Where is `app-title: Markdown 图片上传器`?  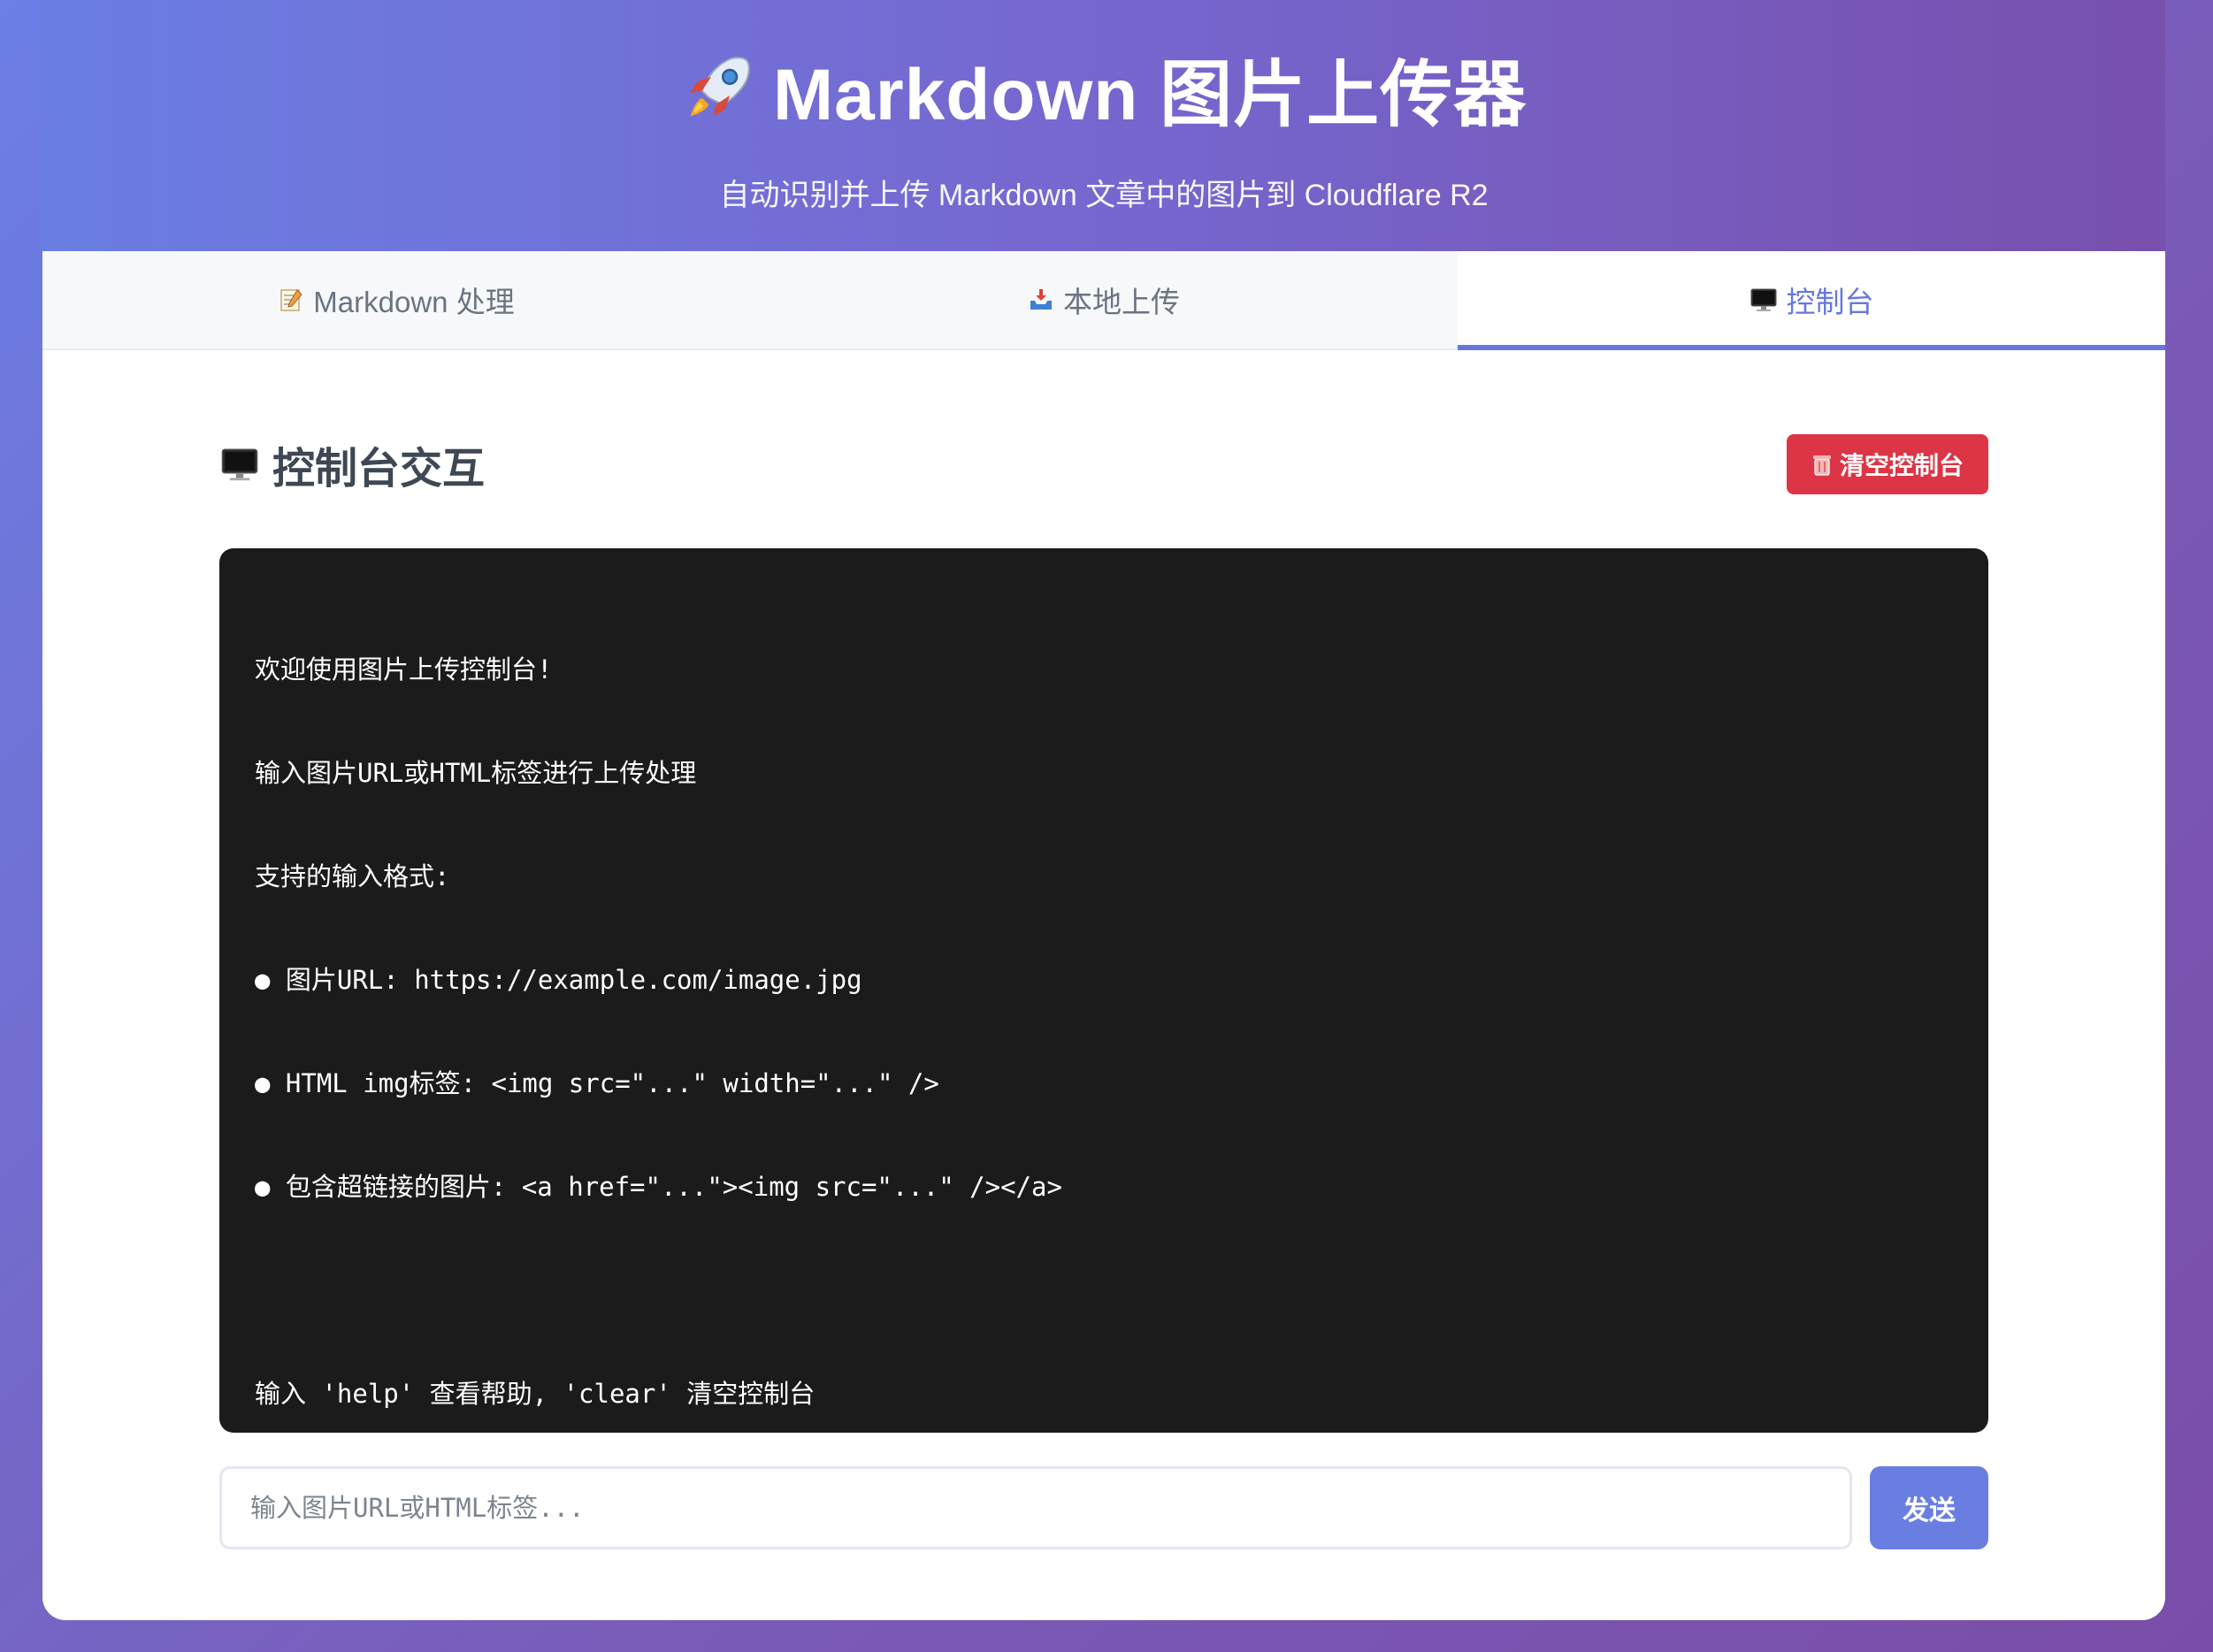
app-title: Markdown 图片上传器 is located at coordinates (1150, 95).